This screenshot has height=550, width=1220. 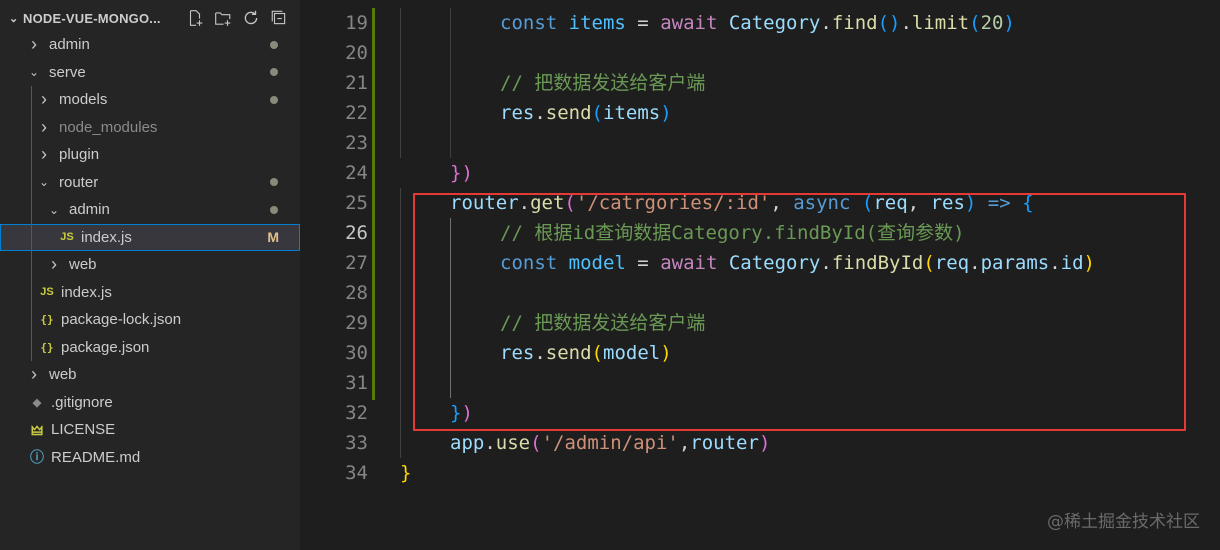 I want to click on line-number: 32, so click(x=356, y=413).